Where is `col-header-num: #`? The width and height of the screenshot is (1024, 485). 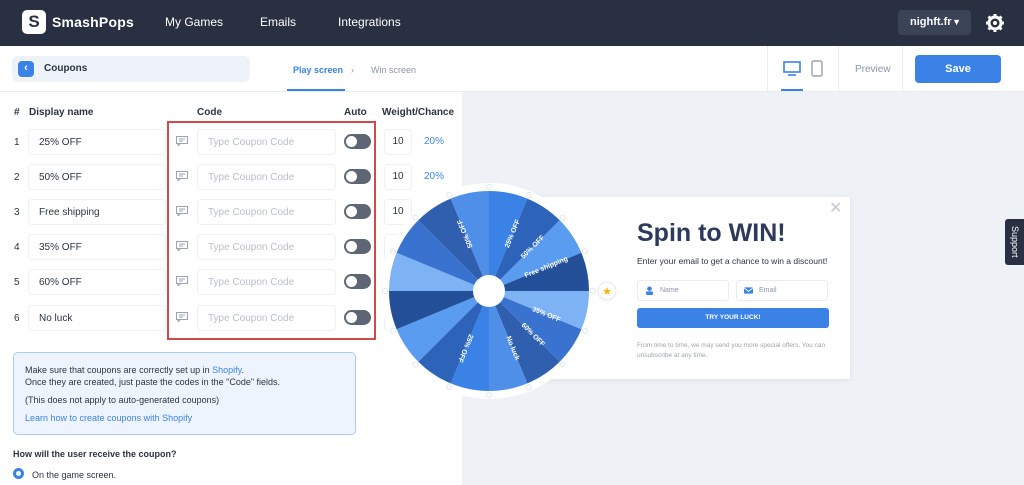
col-header-num: # is located at coordinates (17, 112).